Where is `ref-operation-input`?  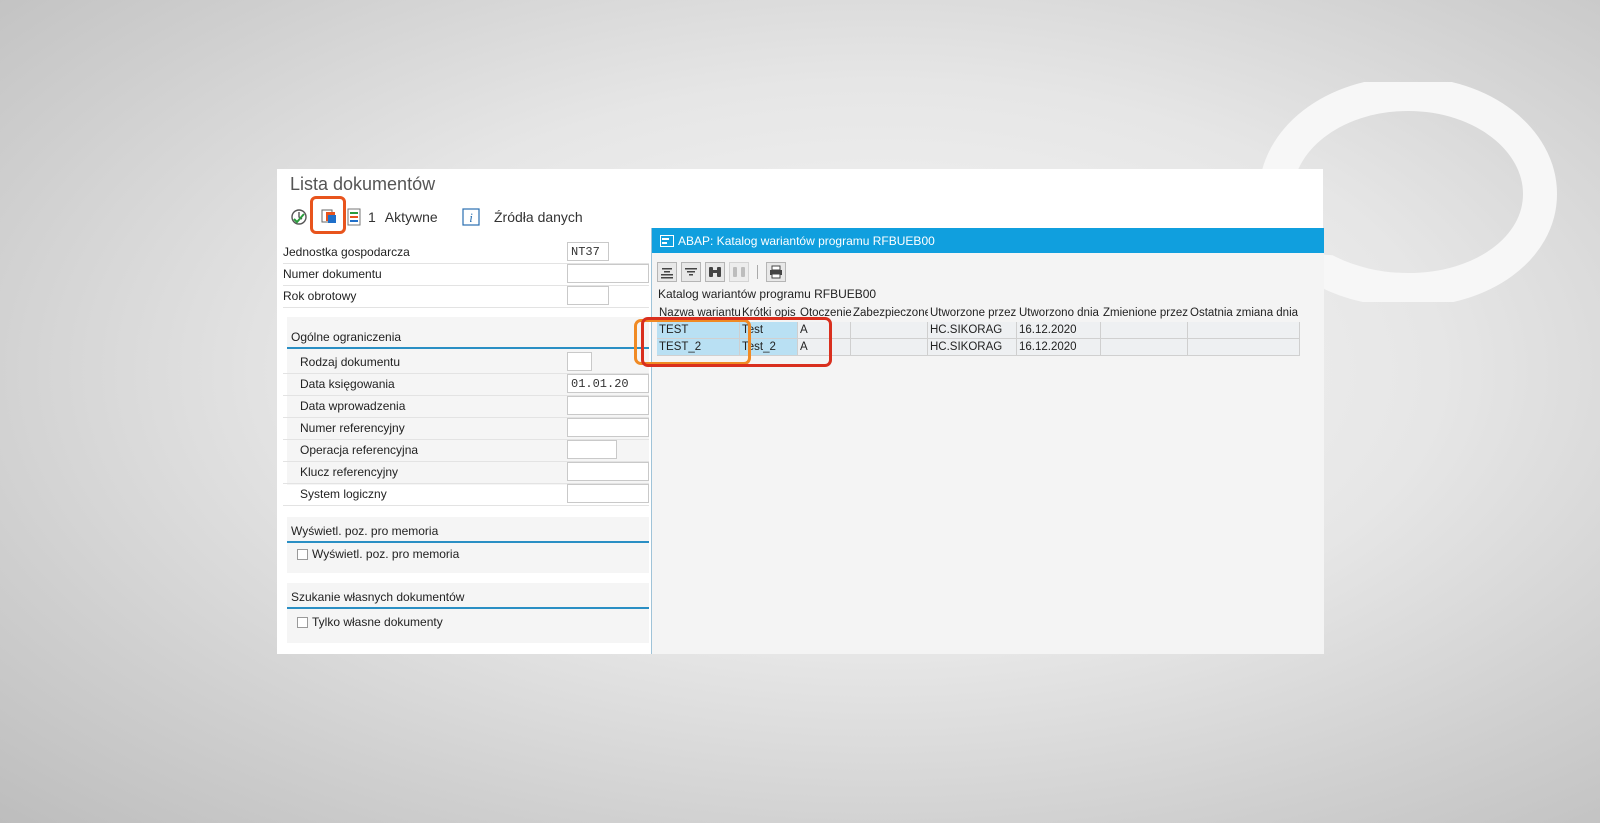
ref-operation-input is located at coordinates (592, 449).